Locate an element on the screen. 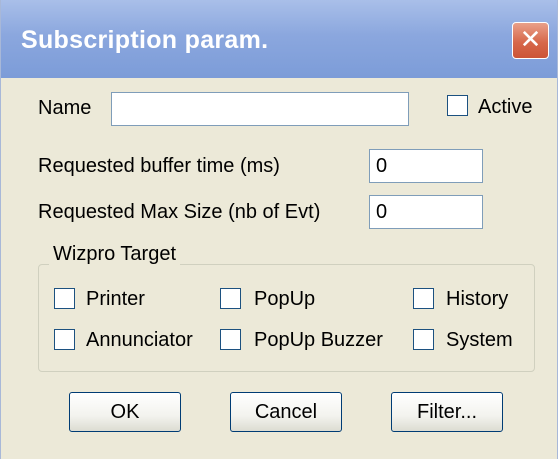  popup-buzzer-checkbox is located at coordinates (230, 339).